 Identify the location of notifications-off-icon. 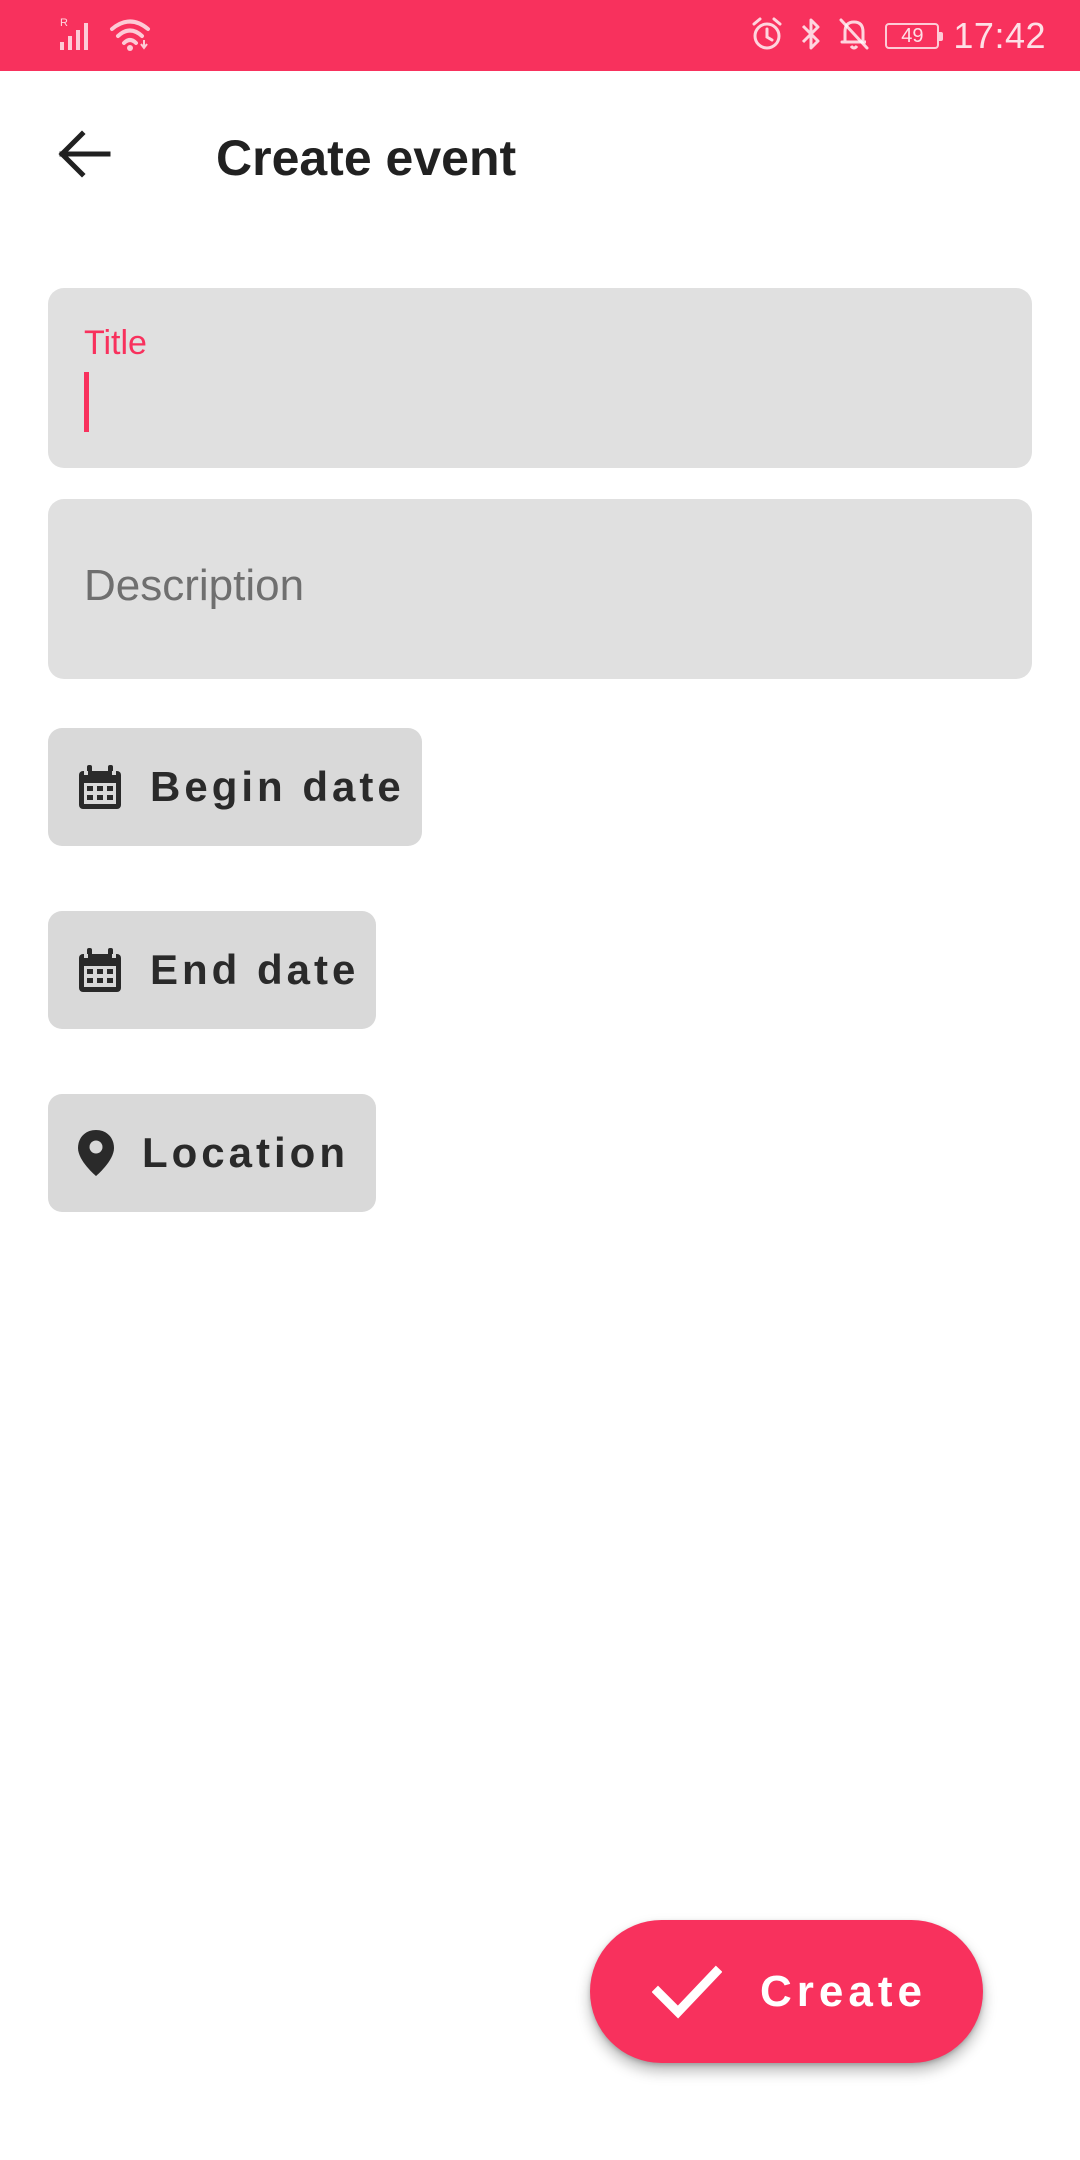
(854, 36).